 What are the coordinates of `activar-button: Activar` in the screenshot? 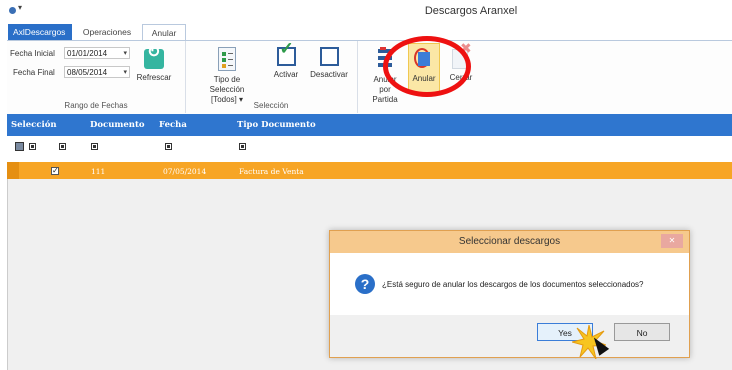 It's located at (286, 62).